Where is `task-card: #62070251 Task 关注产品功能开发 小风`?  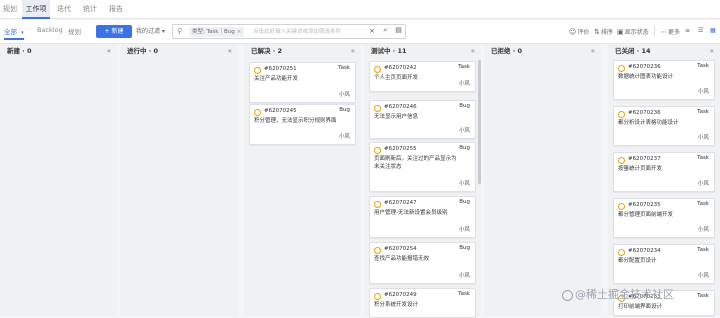 task-card: #62070251 Task 关注产品功能开发 小风 is located at coordinates (302, 82).